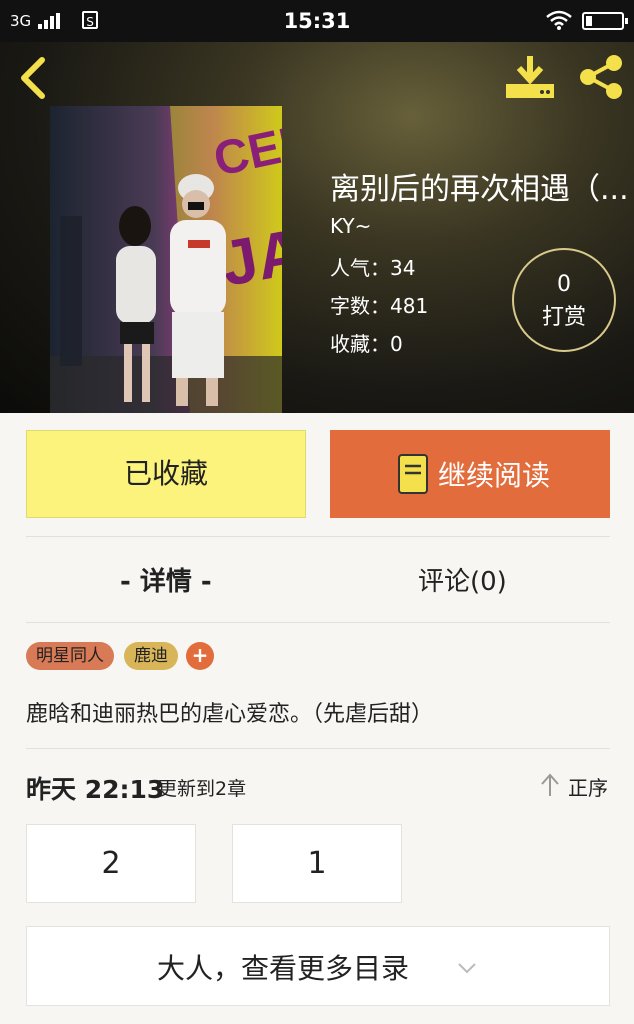 Image resolution: width=634 pixels, height=1024 pixels. I want to click on battery-icon, so click(605, 21).